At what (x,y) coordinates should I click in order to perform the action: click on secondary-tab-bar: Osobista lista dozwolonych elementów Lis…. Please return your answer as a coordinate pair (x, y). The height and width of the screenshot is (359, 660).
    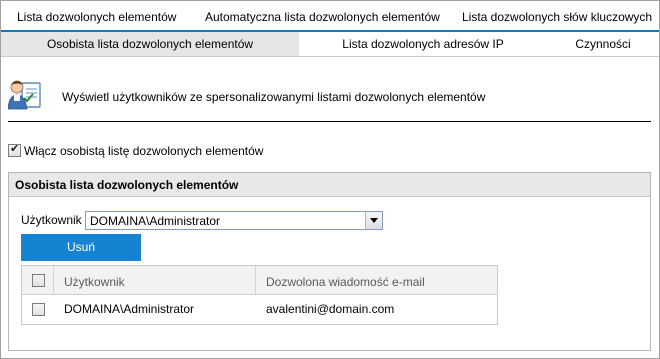
    Looking at the image, I should click on (330, 43).